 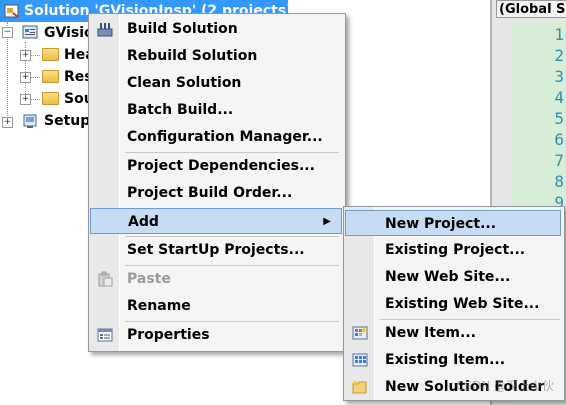 I want to click on solution-icon, so click(x=11, y=11).